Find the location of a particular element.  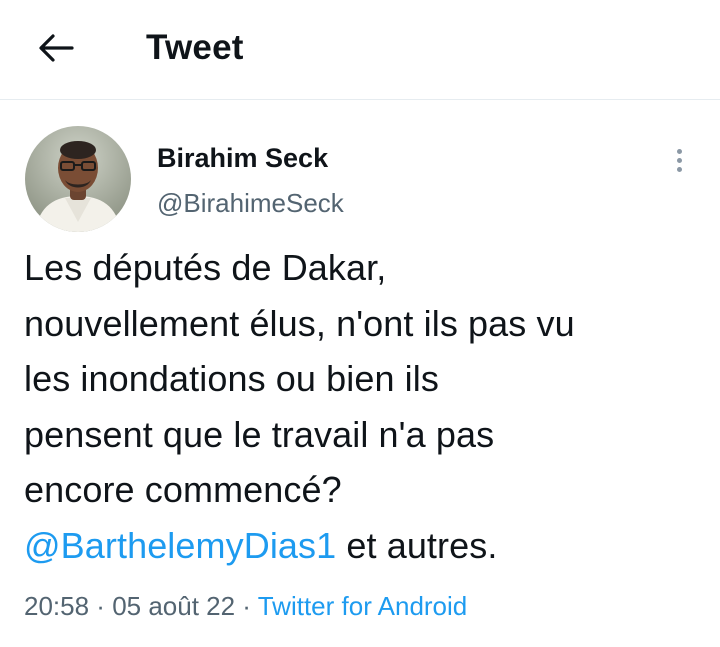

arrow-left-icon is located at coordinates (56, 48).